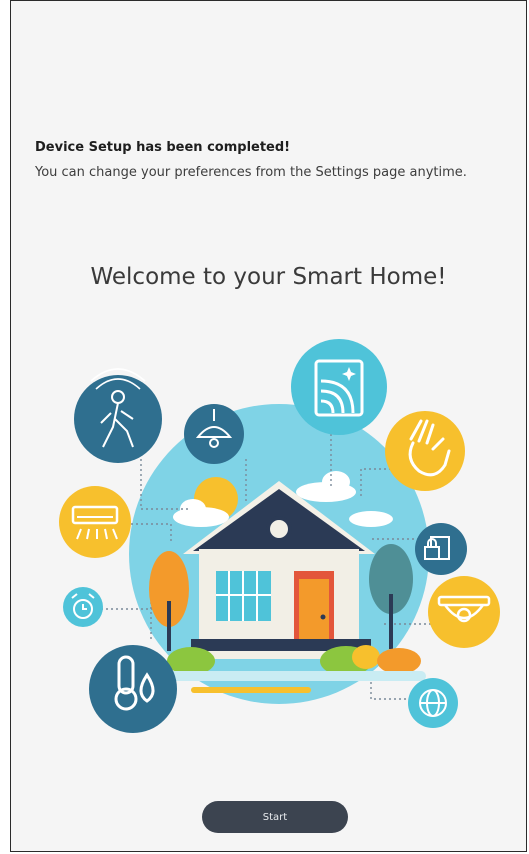  Describe the element at coordinates (83, 607) in the screenshot. I see `alarm-clock-icon` at that location.